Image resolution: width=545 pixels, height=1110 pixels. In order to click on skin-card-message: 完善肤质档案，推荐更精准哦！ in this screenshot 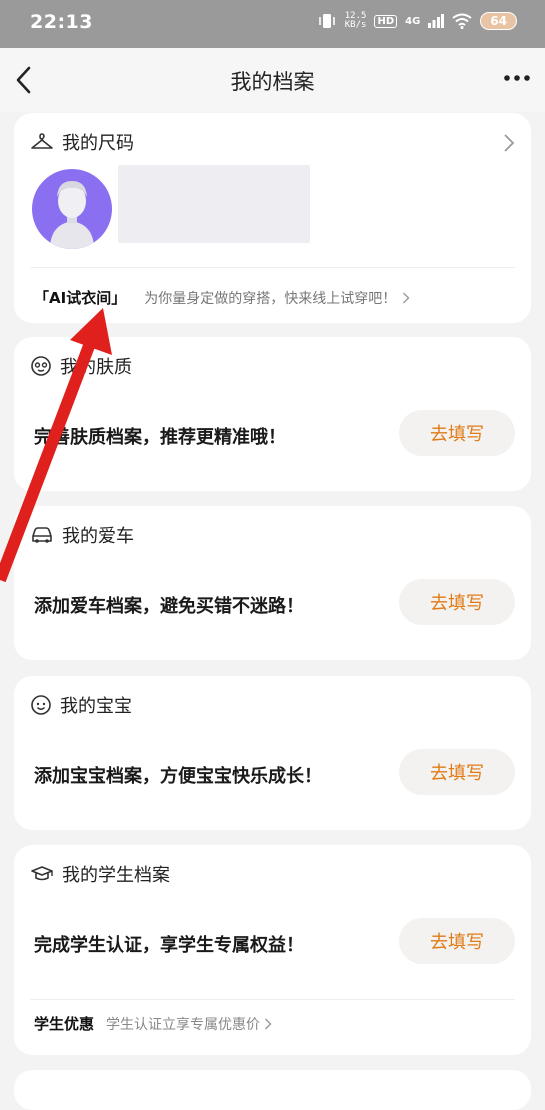, I will do `click(160, 437)`.